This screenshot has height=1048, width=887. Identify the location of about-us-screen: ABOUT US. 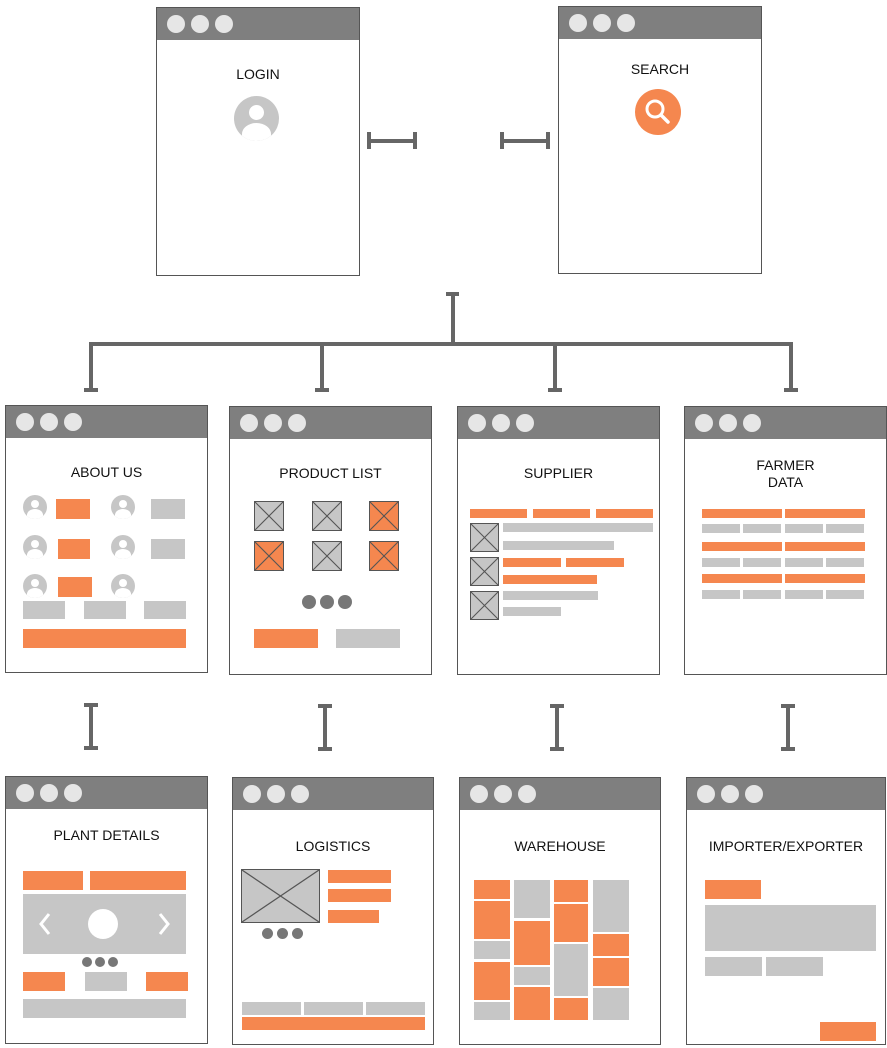
(106, 539).